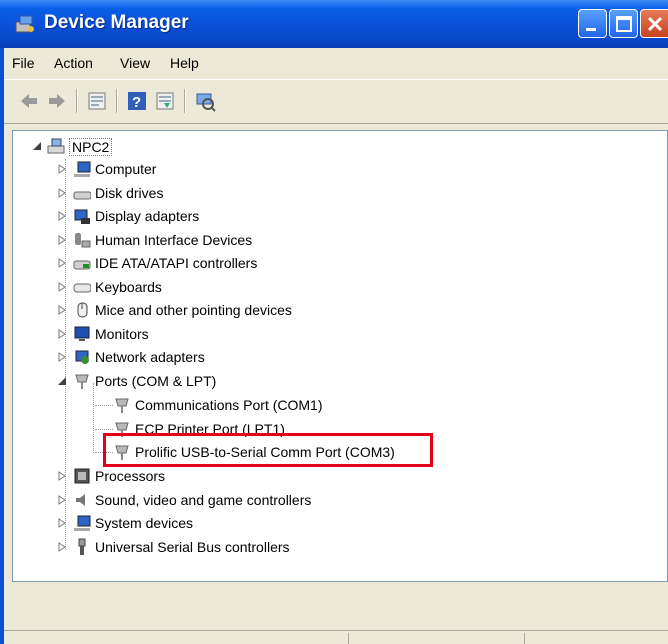 The height and width of the screenshot is (644, 668). What do you see at coordinates (29, 101) in the screenshot?
I see `back-icon` at bounding box center [29, 101].